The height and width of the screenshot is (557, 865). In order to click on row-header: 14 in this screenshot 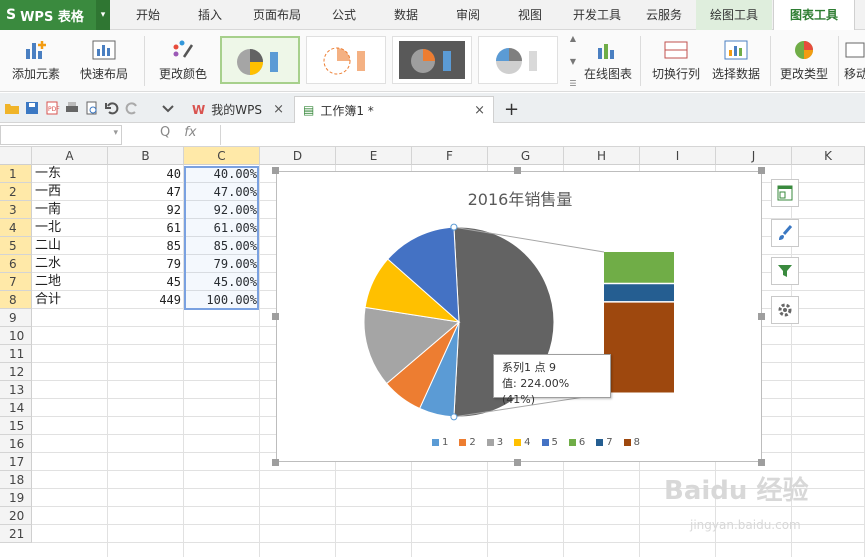, I will do `click(16, 408)`.